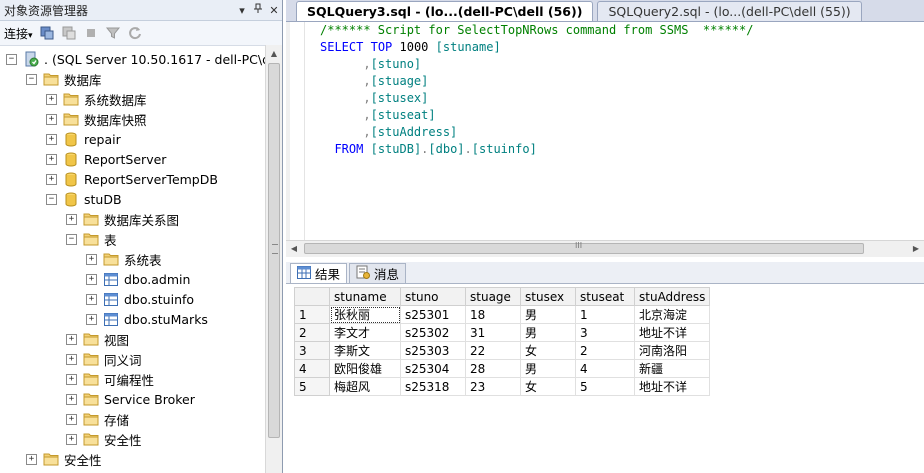 This screenshot has height=473, width=924. I want to click on grid-cell: 5, so click(605, 386).